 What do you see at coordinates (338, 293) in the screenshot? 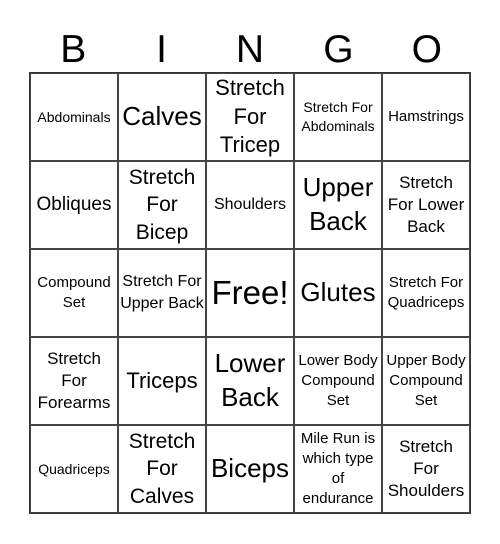
I see `bingo-cell: Glutes` at bounding box center [338, 293].